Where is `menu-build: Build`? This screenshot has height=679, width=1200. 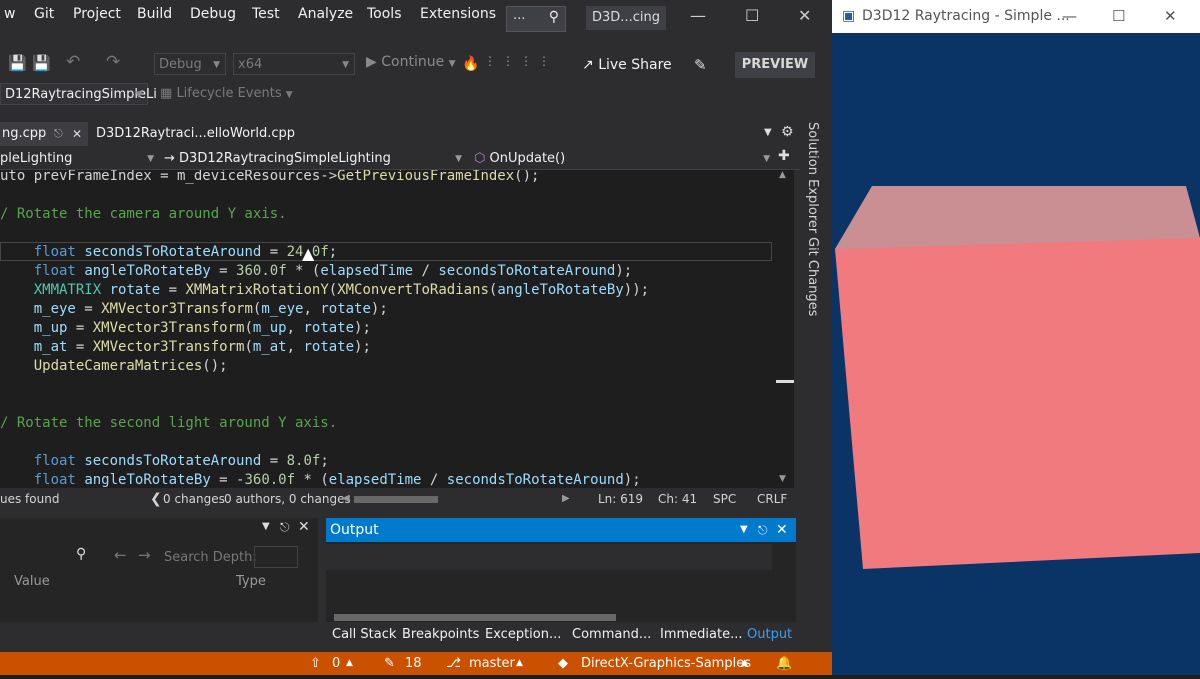
menu-build: Build is located at coordinates (154, 14).